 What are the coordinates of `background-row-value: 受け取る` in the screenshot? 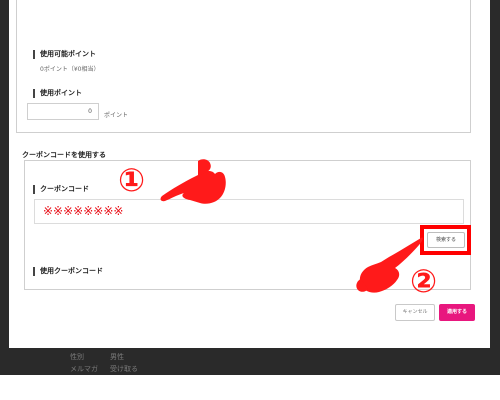 It's located at (124, 369).